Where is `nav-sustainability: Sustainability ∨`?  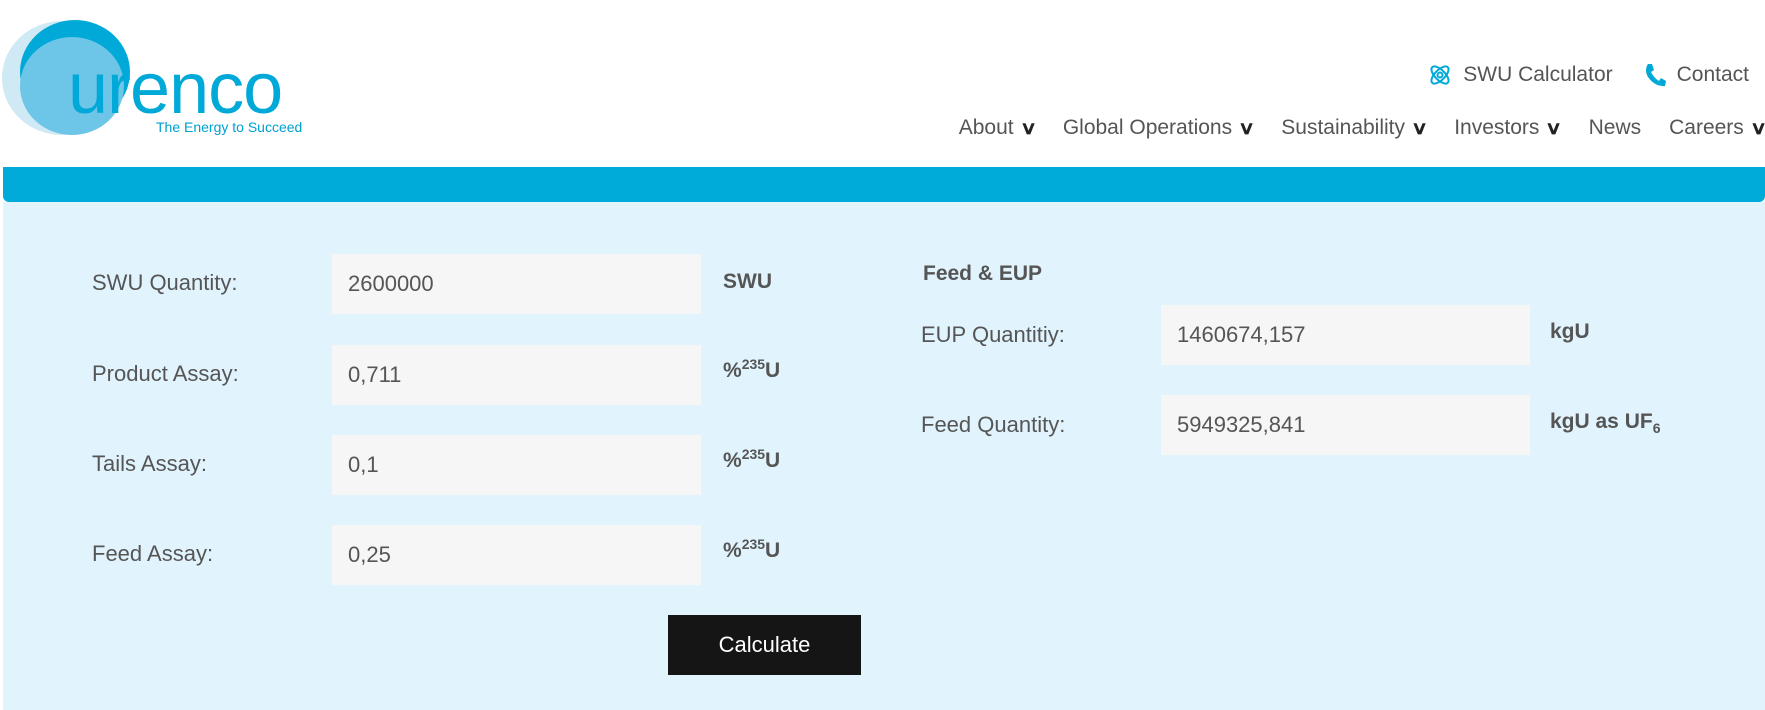 nav-sustainability: Sustainability ∨ is located at coordinates (1355, 128).